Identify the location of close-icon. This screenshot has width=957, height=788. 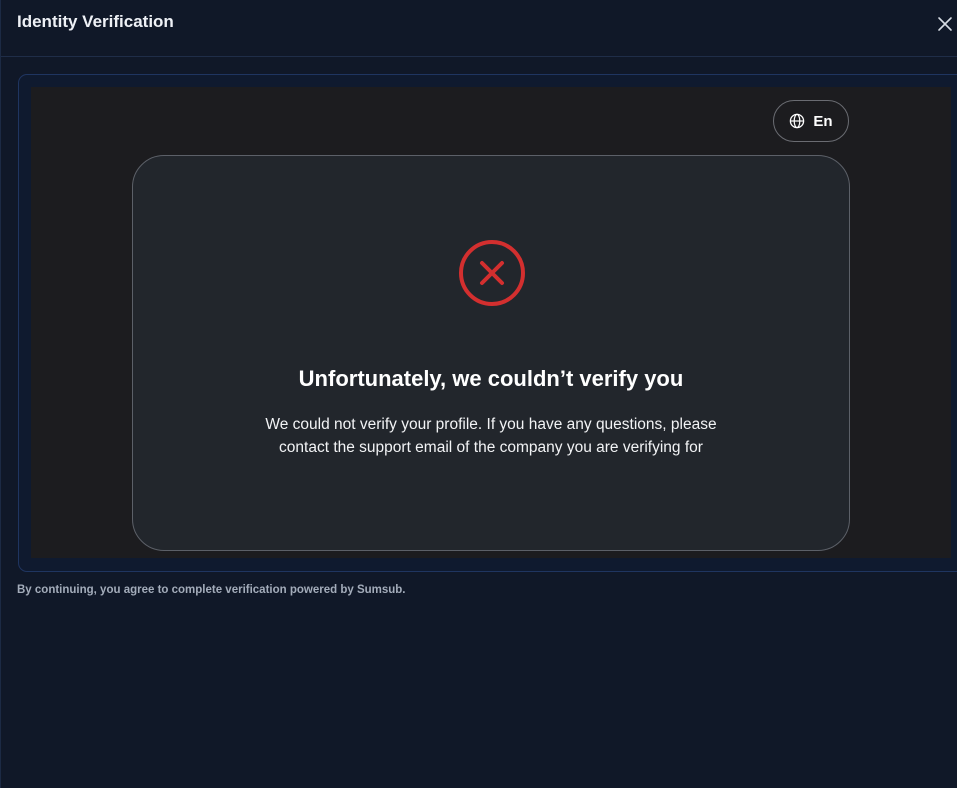
(945, 24).